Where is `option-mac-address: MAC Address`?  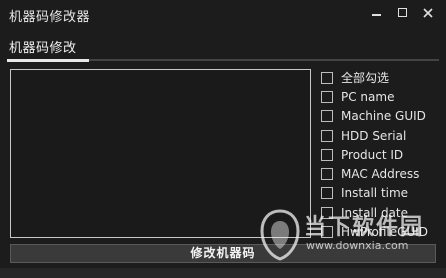 option-mac-address: MAC Address is located at coordinates (381, 173).